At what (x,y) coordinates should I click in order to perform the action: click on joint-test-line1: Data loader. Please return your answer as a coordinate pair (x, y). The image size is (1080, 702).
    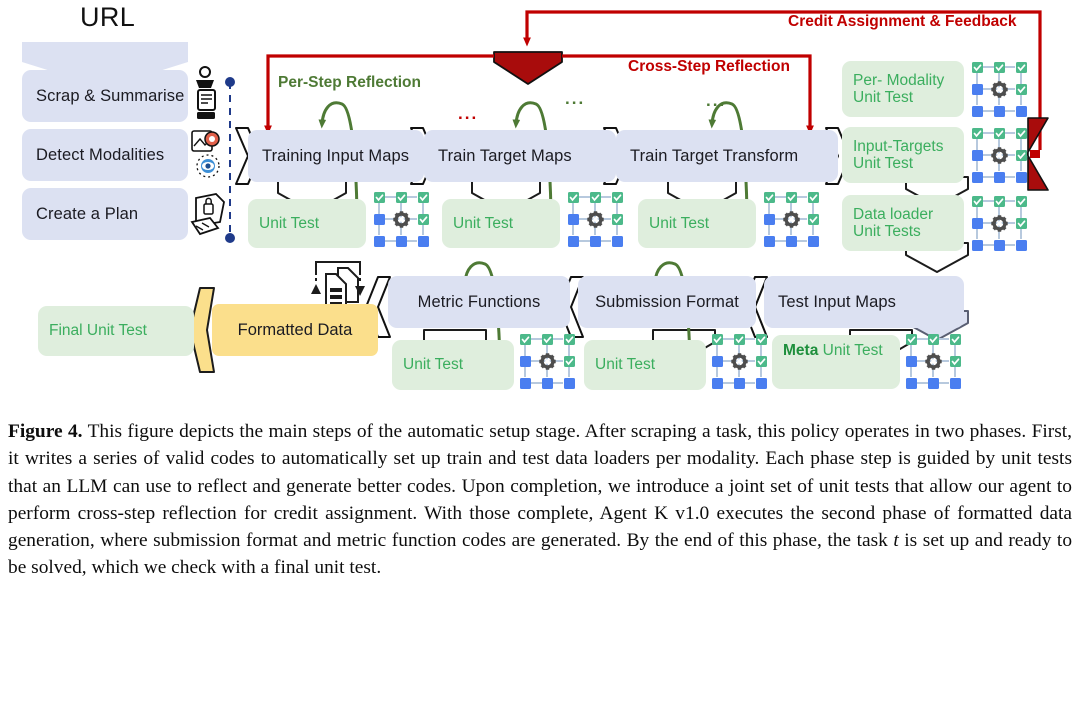
    Looking at the image, I should click on (893, 214).